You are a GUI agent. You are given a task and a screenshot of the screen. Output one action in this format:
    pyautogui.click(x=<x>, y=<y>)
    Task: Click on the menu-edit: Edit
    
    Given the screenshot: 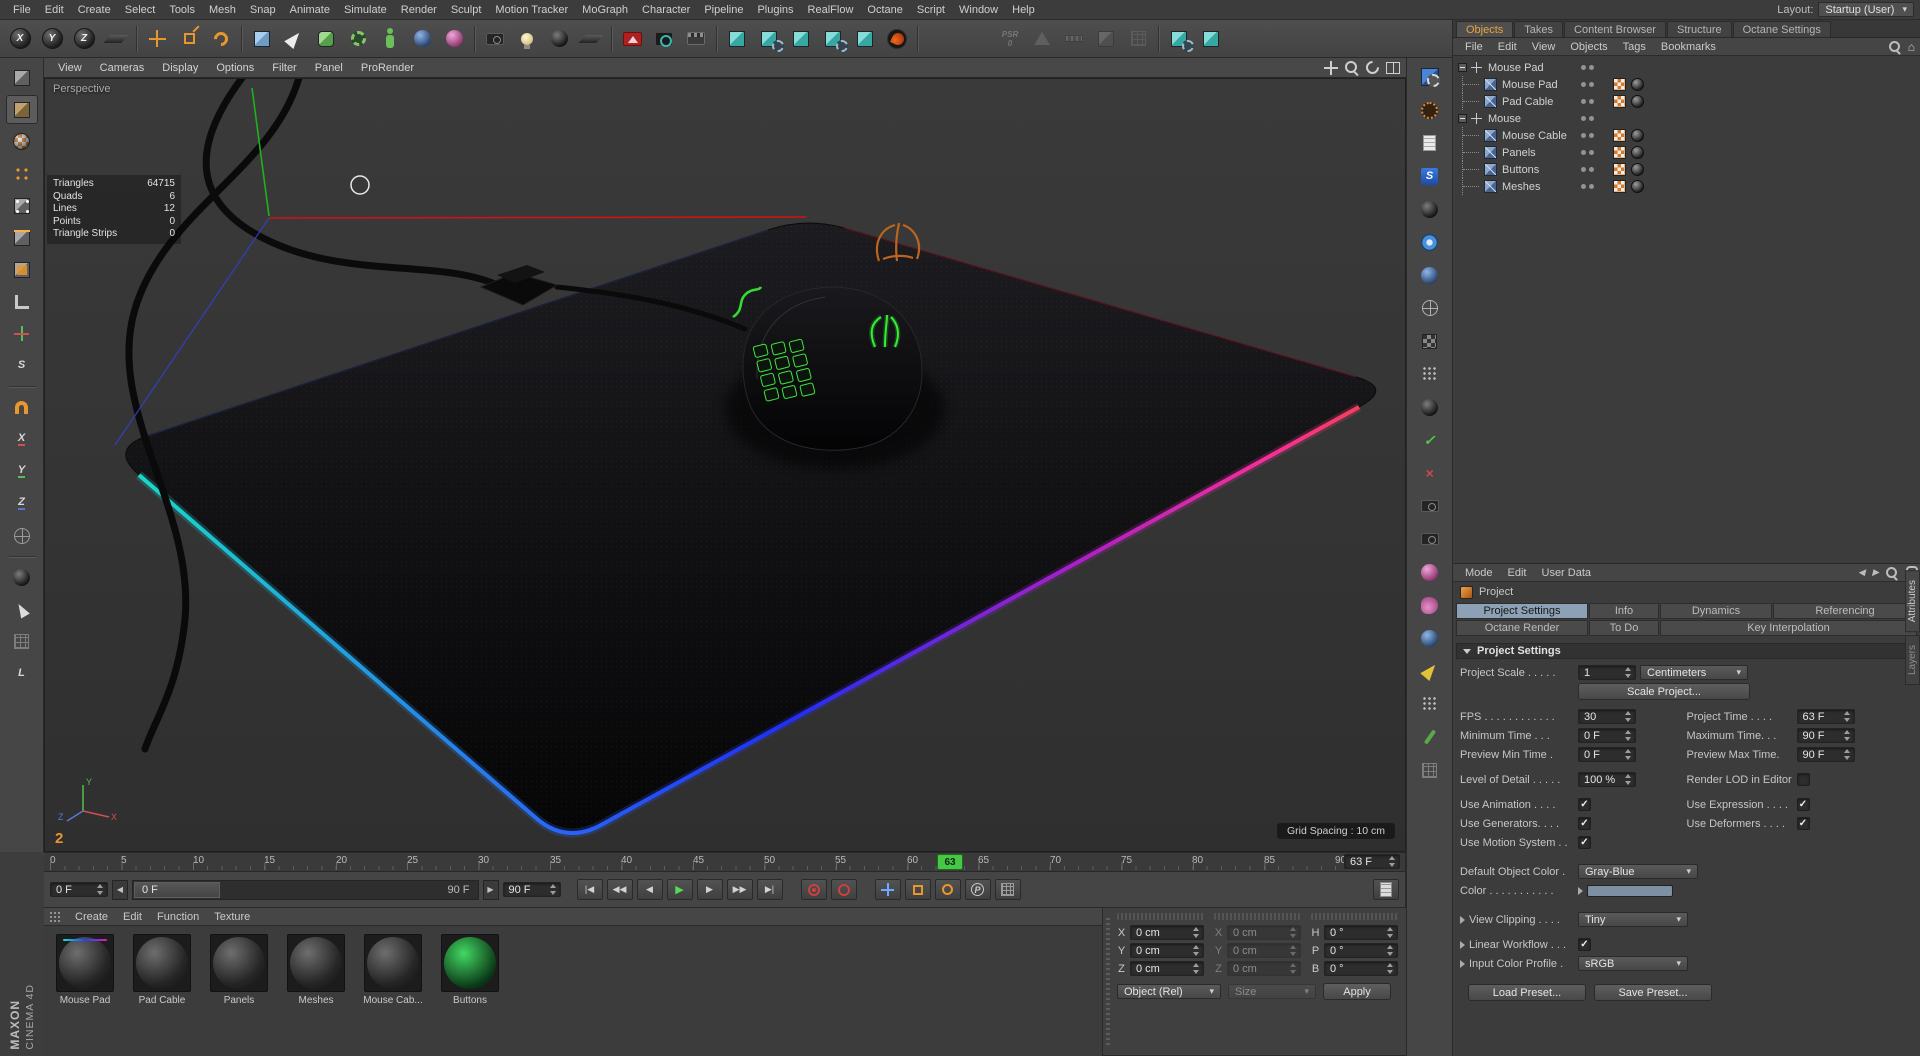 What is the action you would take?
    pyautogui.click(x=54, y=10)
    